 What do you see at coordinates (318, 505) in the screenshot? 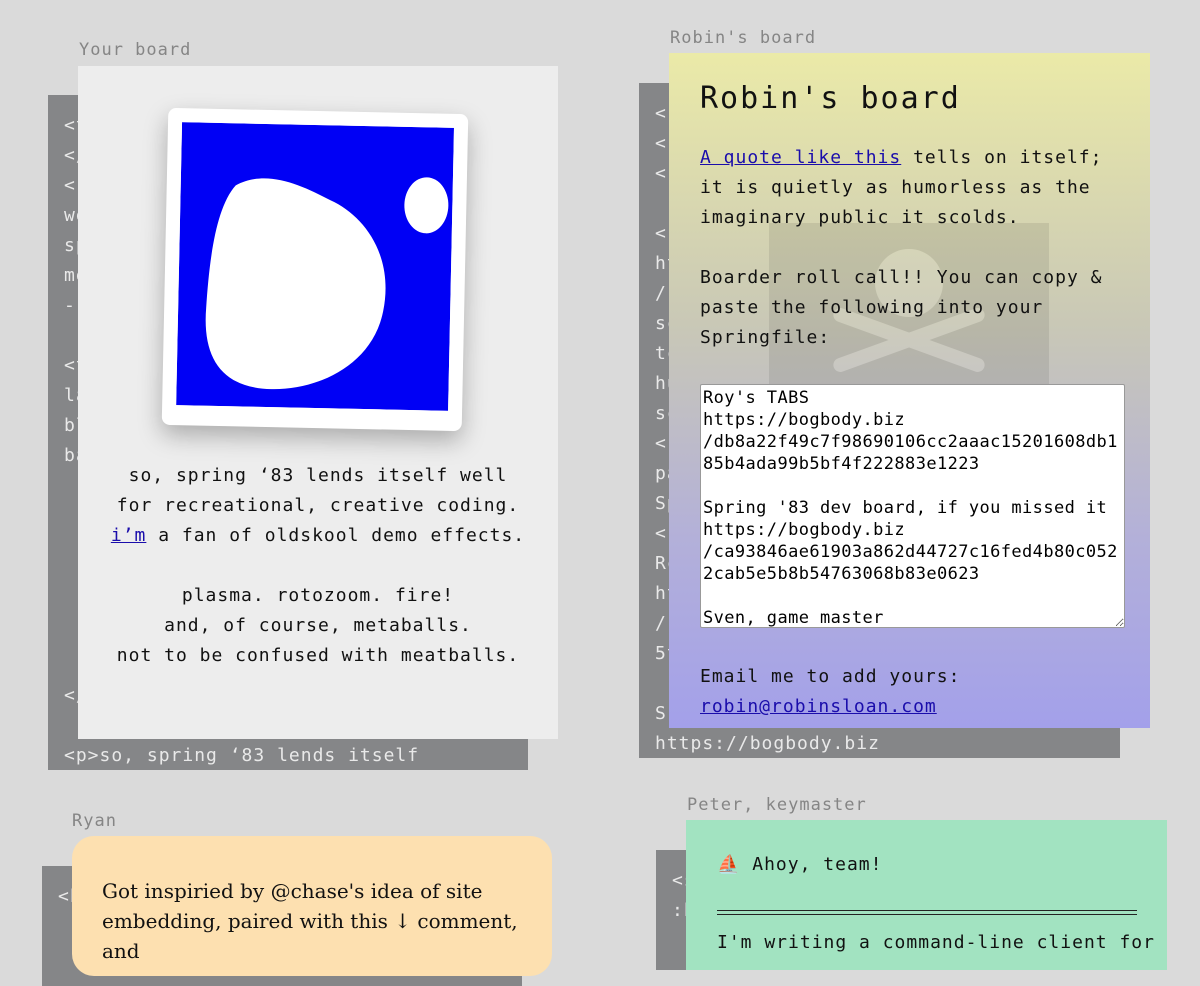
I see `caption-line: for recreational, creative coding.` at bounding box center [318, 505].